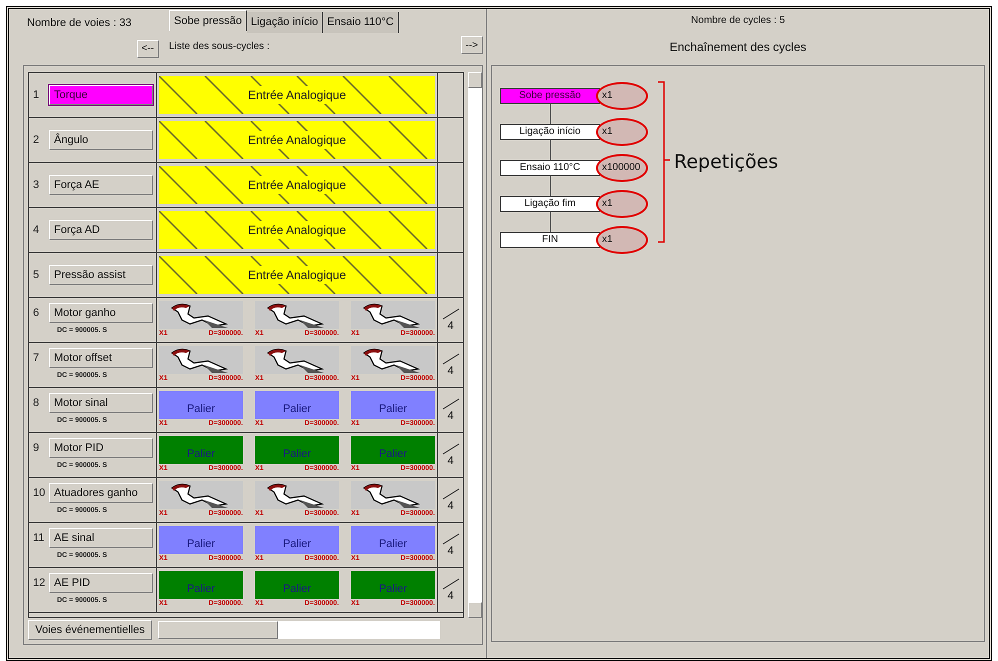  Describe the element at coordinates (738, 47) in the screenshot. I see `panel-title: Enchaînement des cycles` at that location.